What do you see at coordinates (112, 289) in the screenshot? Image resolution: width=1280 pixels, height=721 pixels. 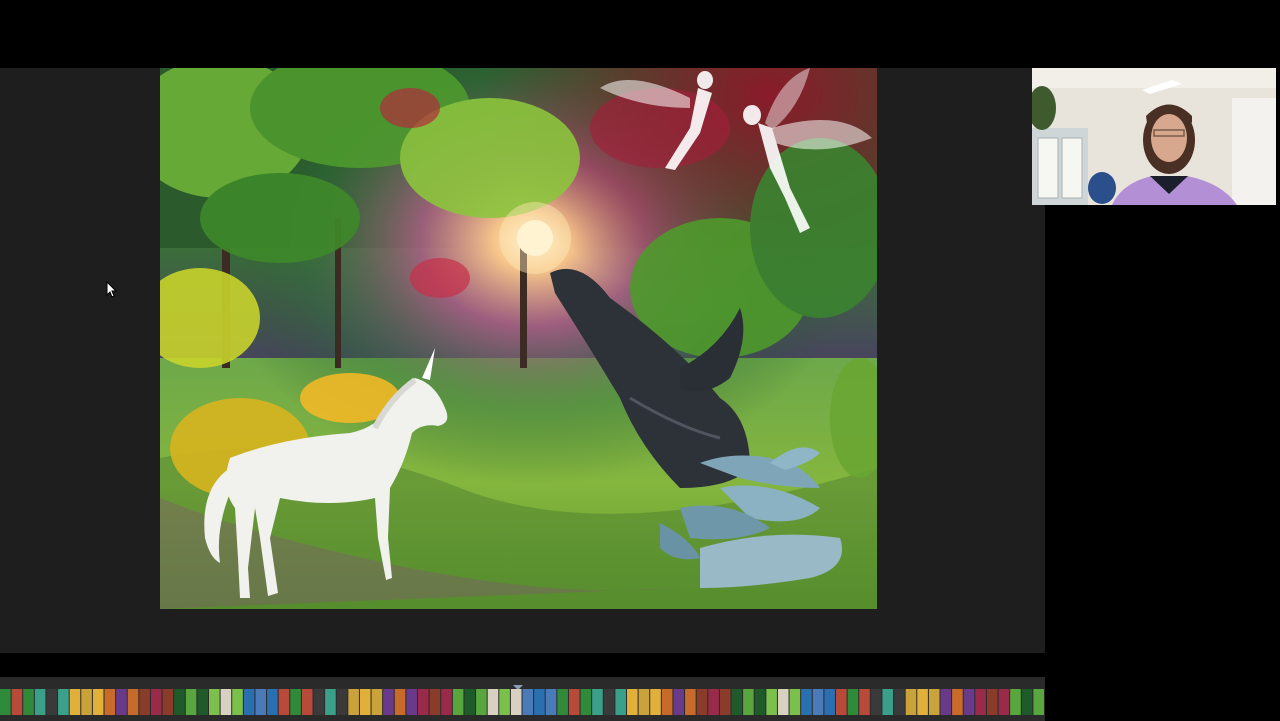 I see `pointer-cursor-icon` at bounding box center [112, 289].